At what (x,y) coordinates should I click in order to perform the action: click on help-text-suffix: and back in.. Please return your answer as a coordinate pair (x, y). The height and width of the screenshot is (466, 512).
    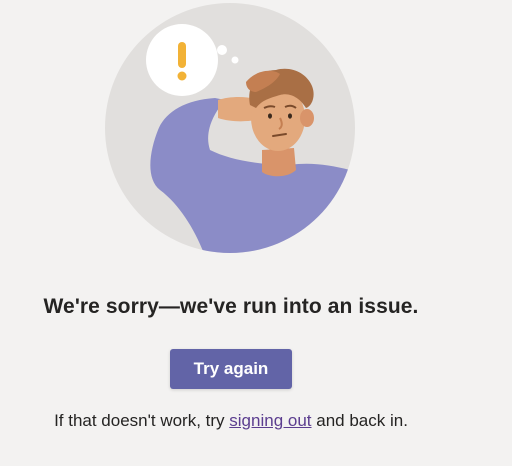
    Looking at the image, I should click on (359, 420).